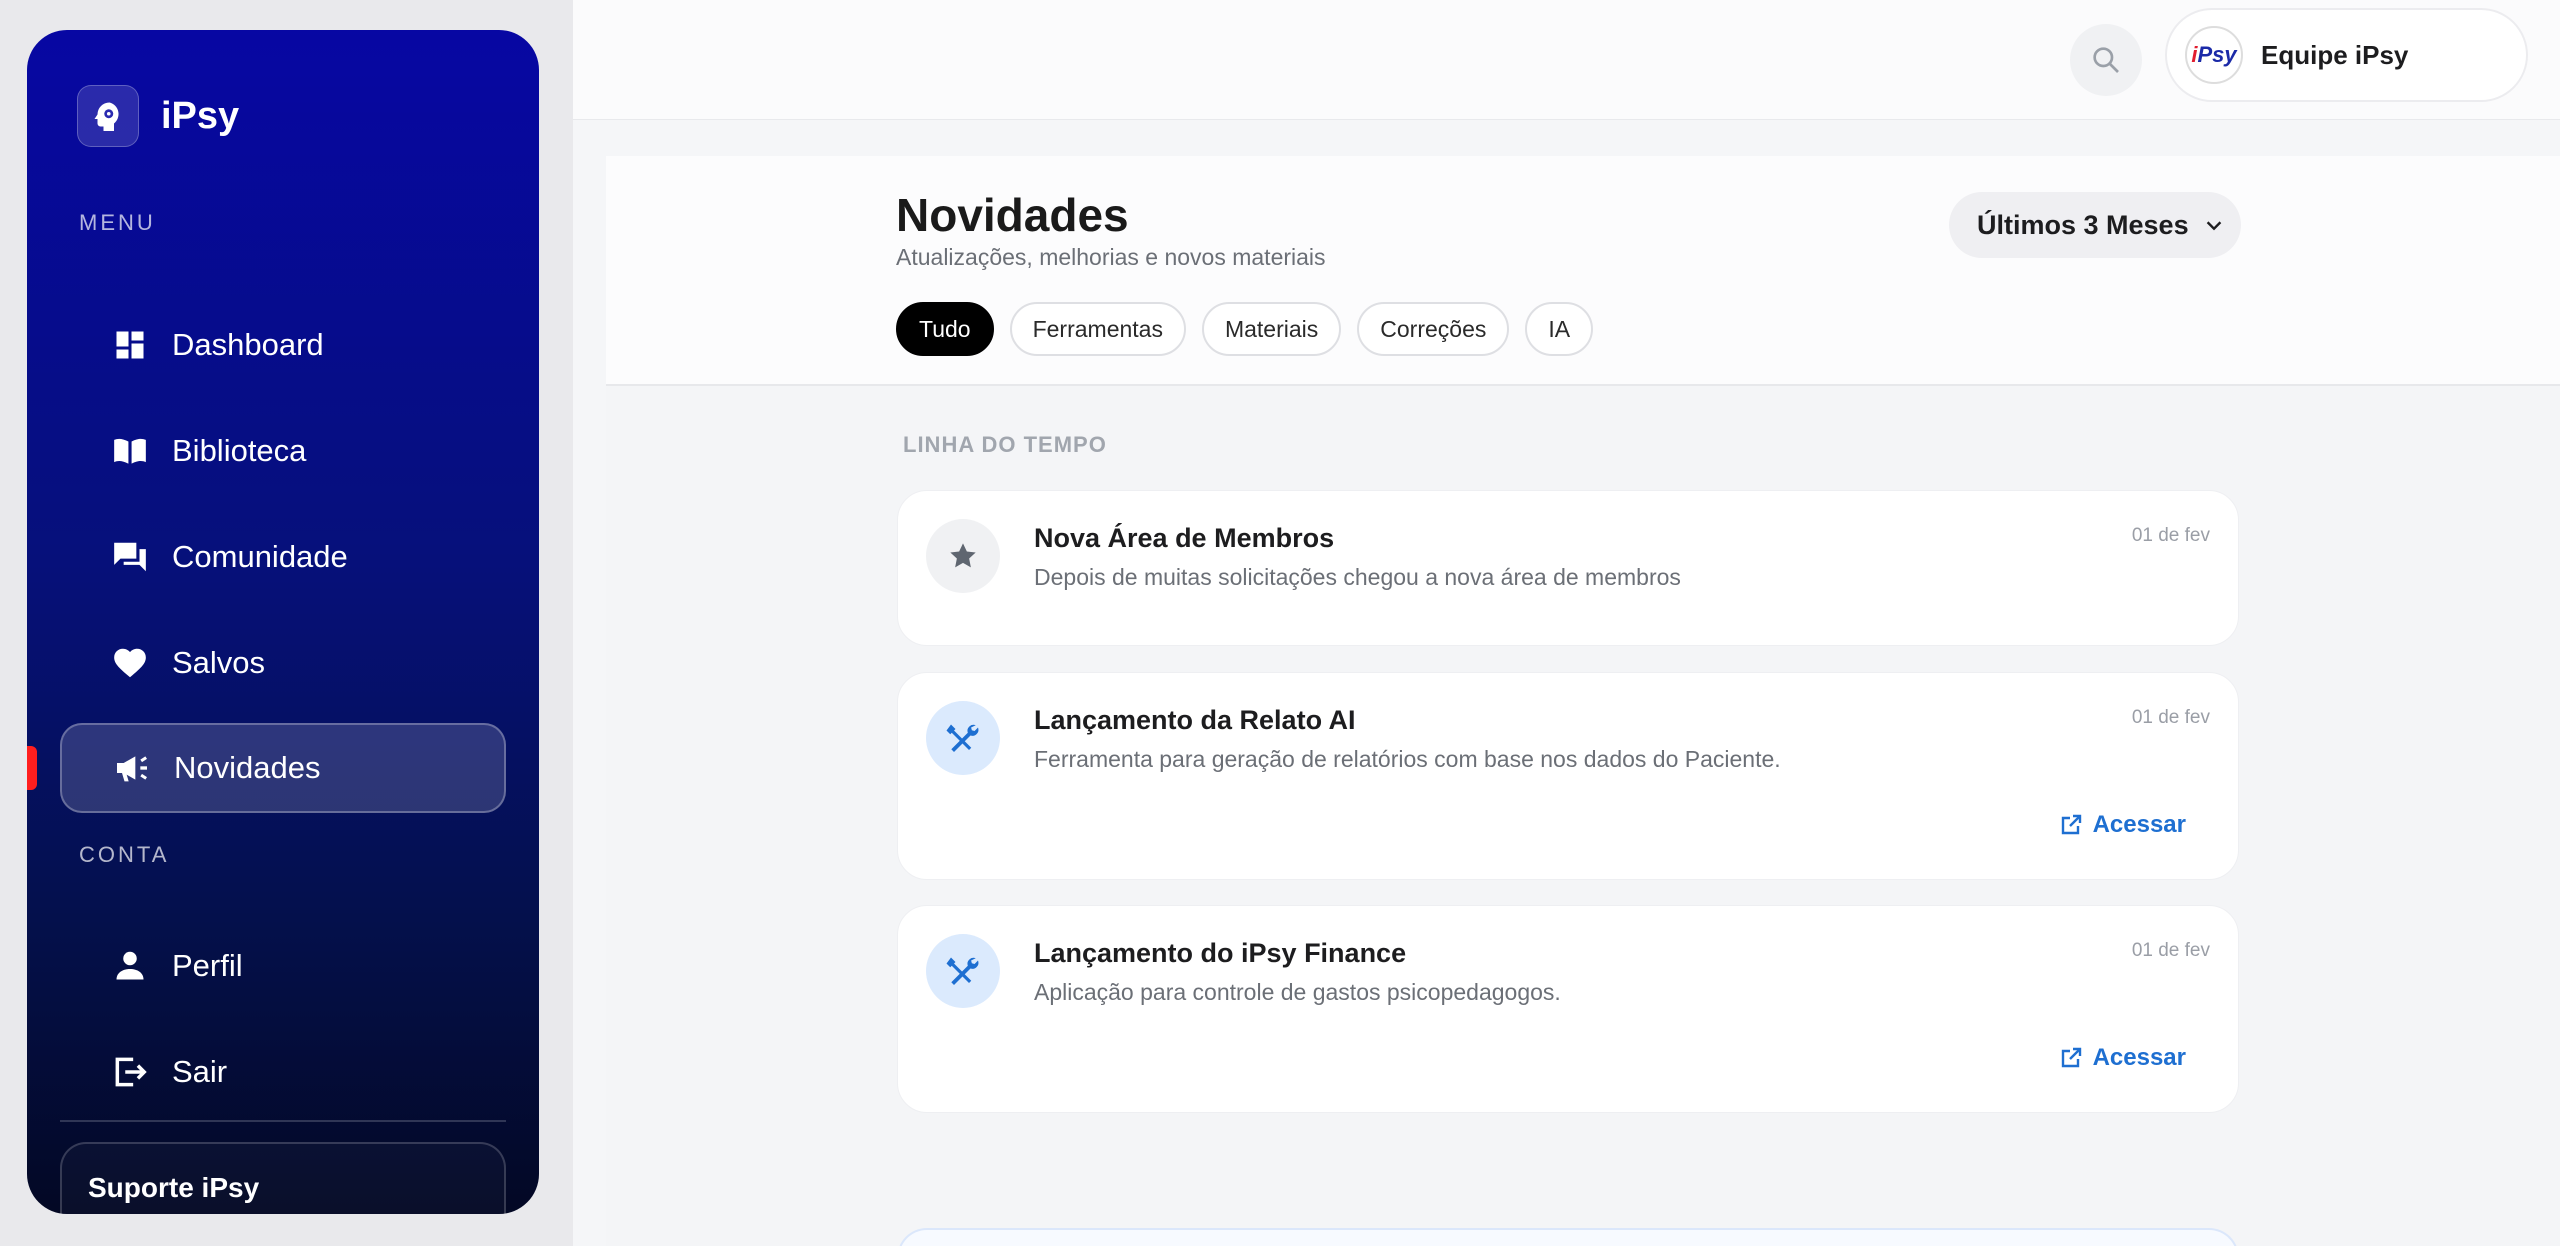  What do you see at coordinates (124, 854) in the screenshot?
I see `account-section-label: CONTA` at bounding box center [124, 854].